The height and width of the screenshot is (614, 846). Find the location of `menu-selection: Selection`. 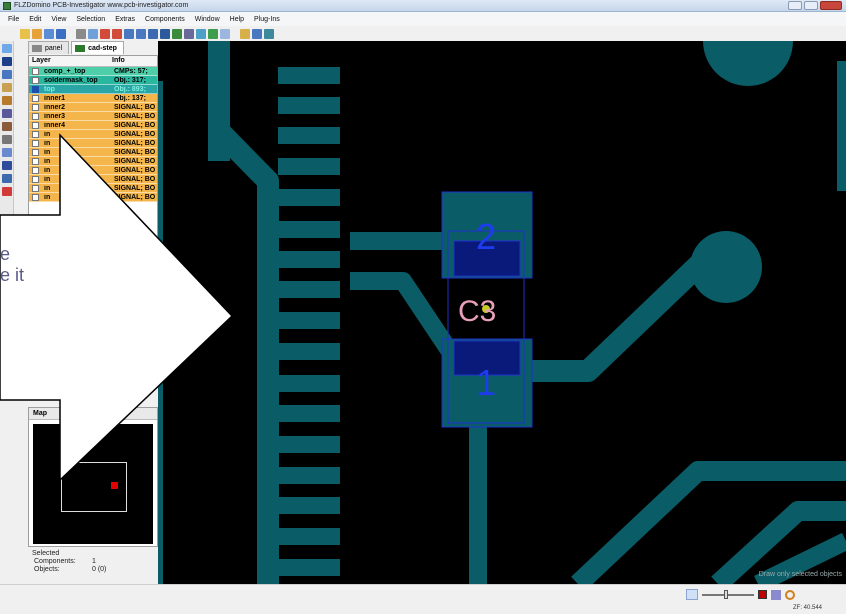

menu-selection: Selection is located at coordinates (90, 19).